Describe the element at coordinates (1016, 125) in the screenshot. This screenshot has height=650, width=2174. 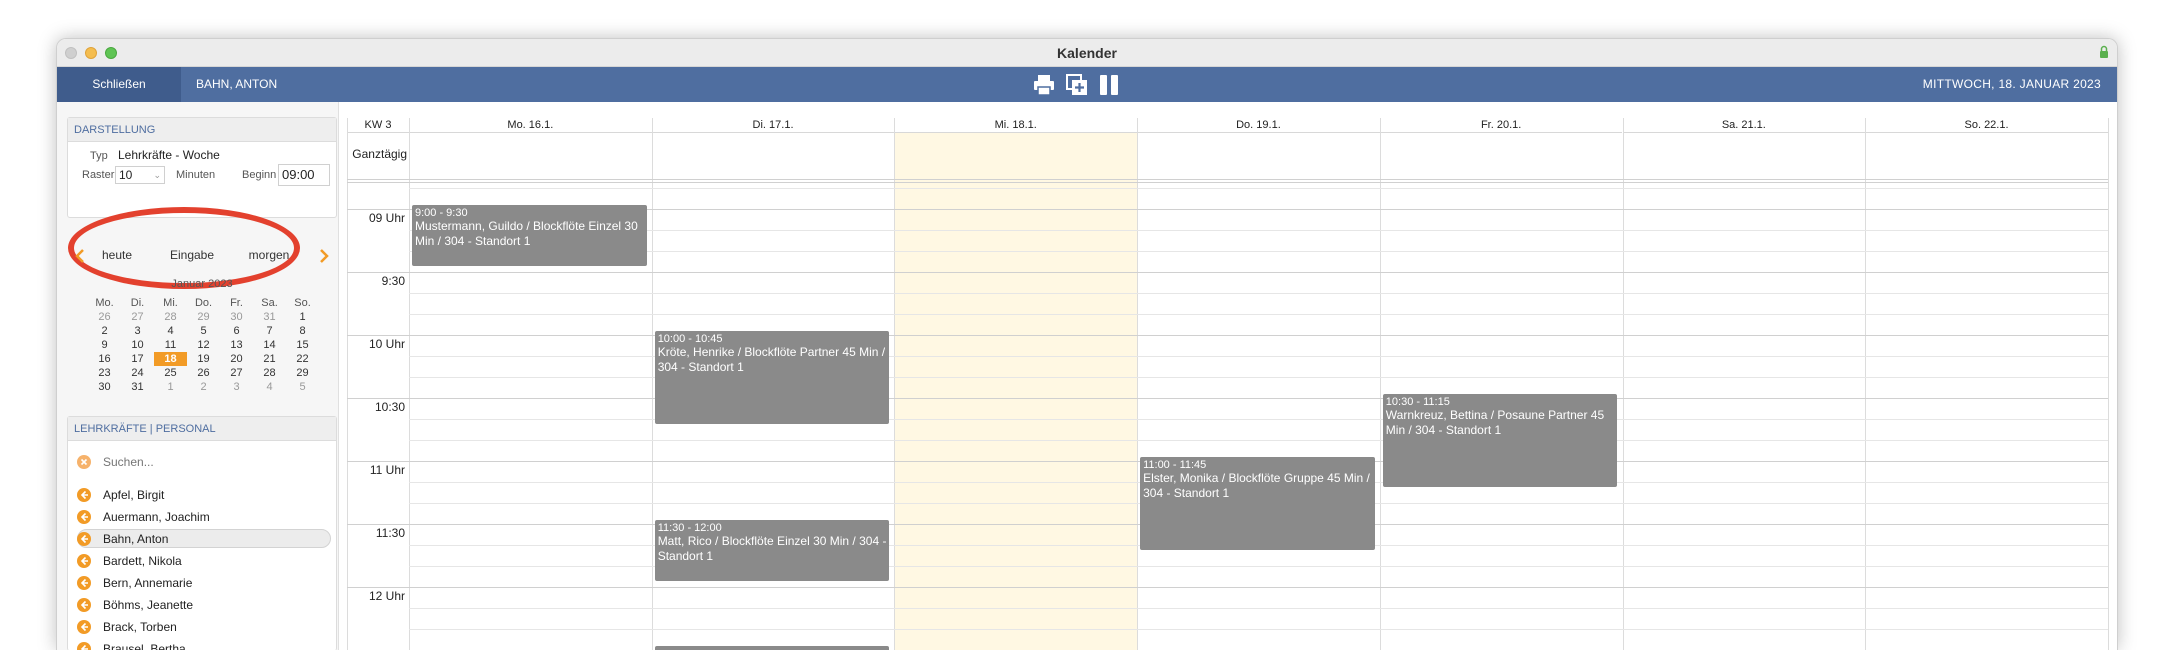
I see `day-column-header: Mi. 18.1.` at that location.